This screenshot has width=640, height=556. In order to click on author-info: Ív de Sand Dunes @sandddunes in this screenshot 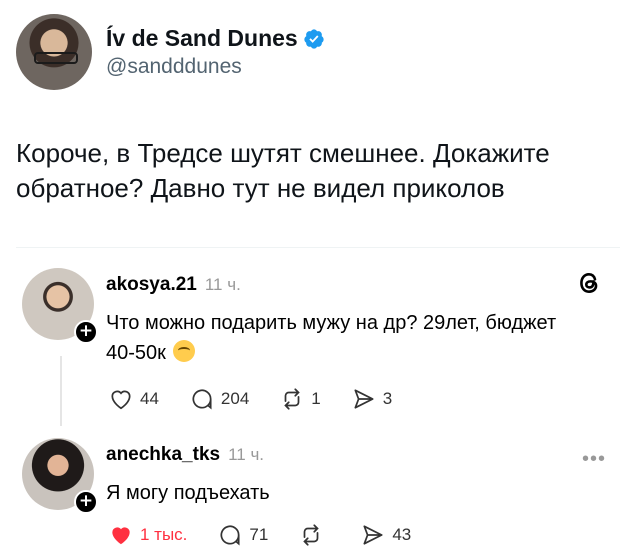, I will do `click(215, 52)`.